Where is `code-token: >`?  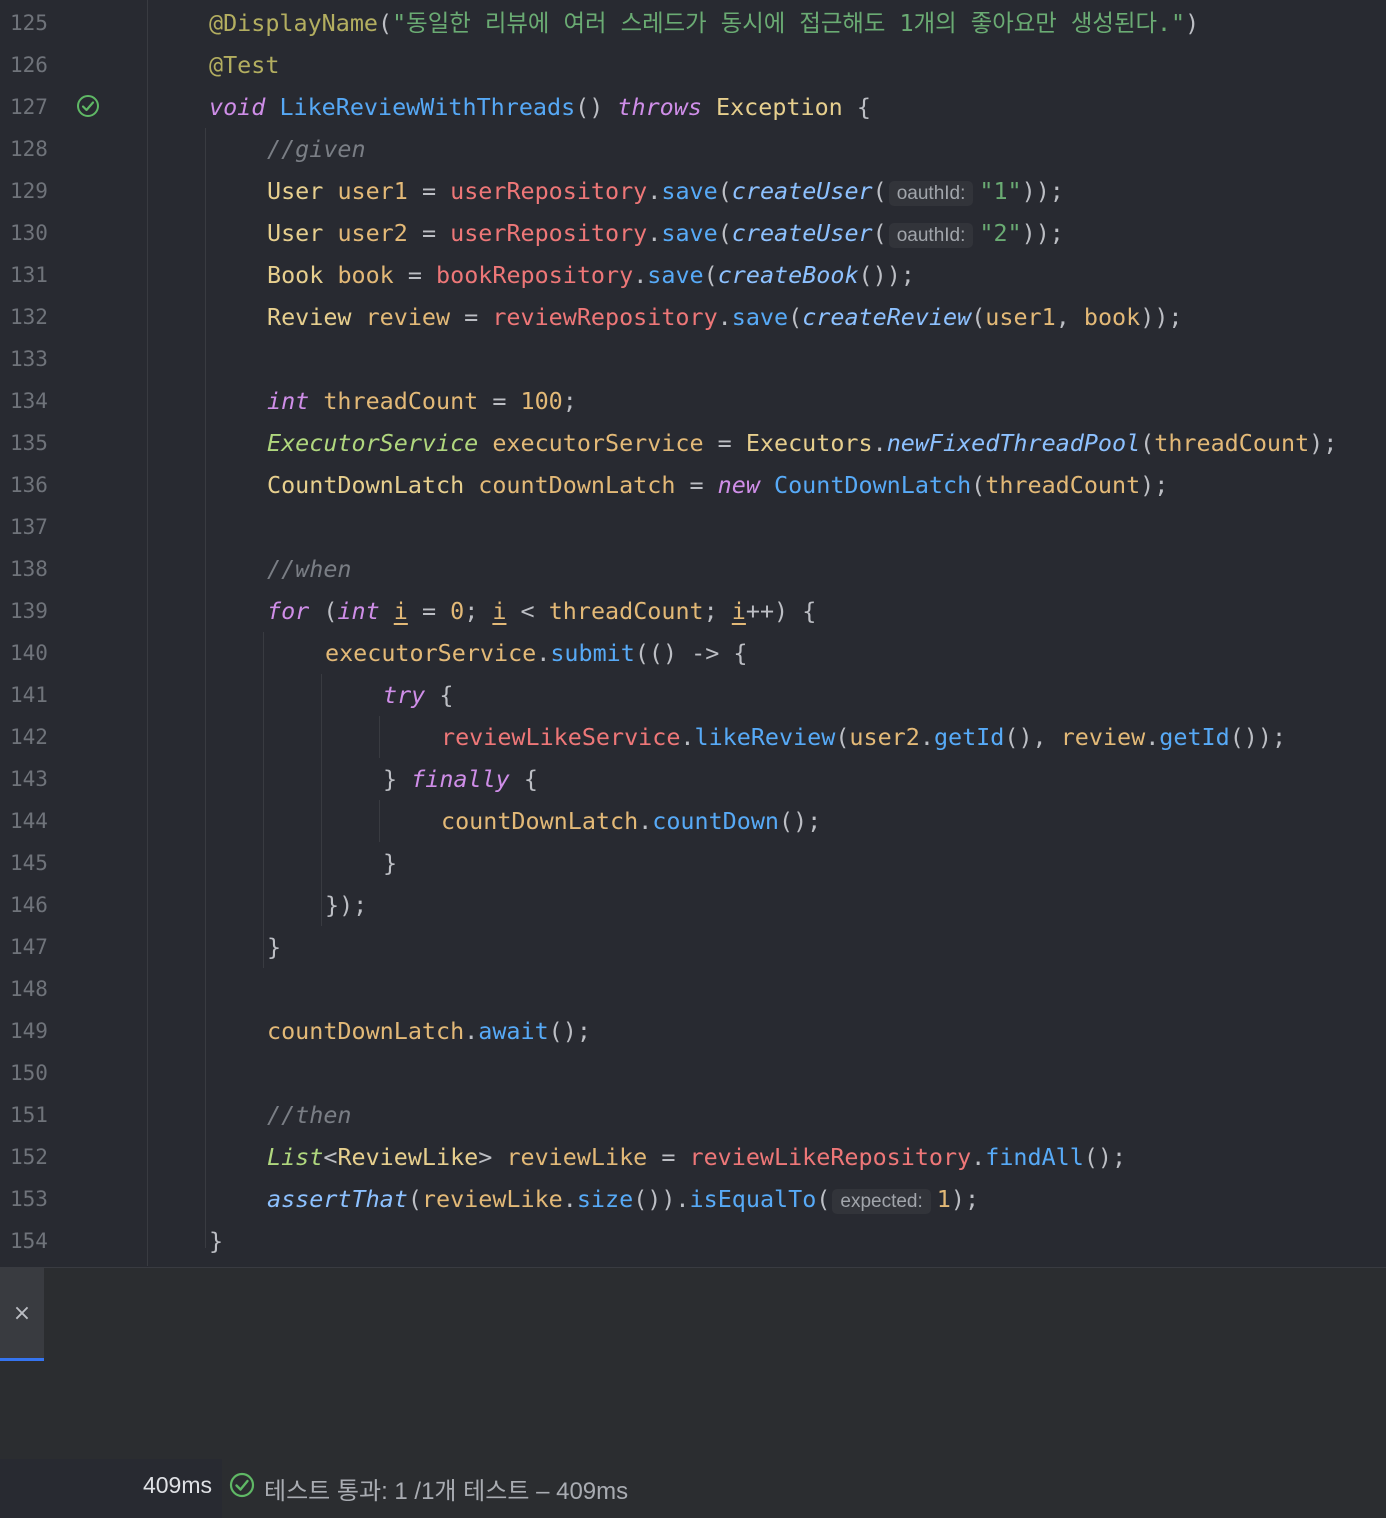
code-token: > is located at coordinates (492, 1157).